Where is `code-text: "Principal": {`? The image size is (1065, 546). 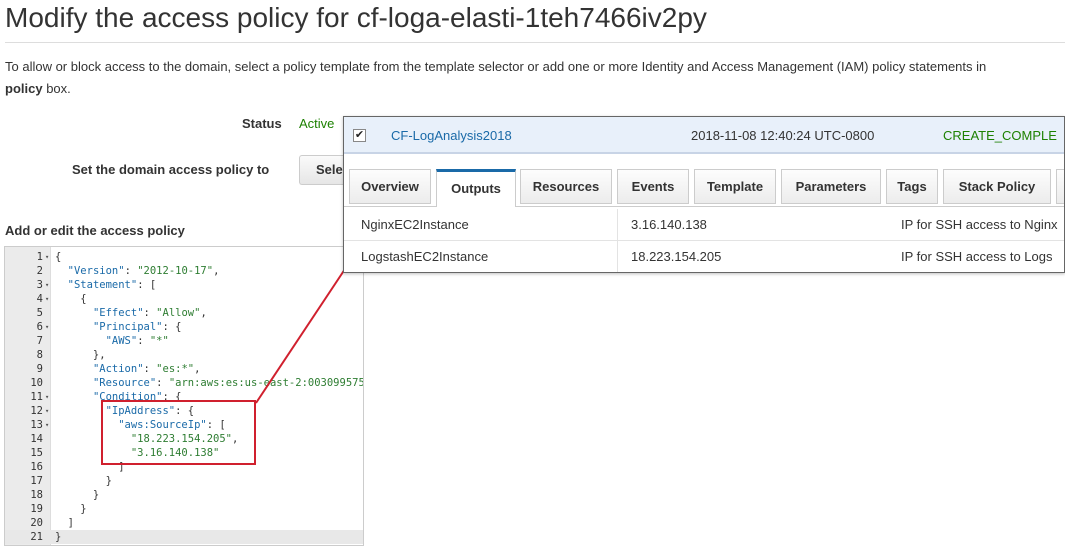 code-text: "Principal": { is located at coordinates (137, 327).